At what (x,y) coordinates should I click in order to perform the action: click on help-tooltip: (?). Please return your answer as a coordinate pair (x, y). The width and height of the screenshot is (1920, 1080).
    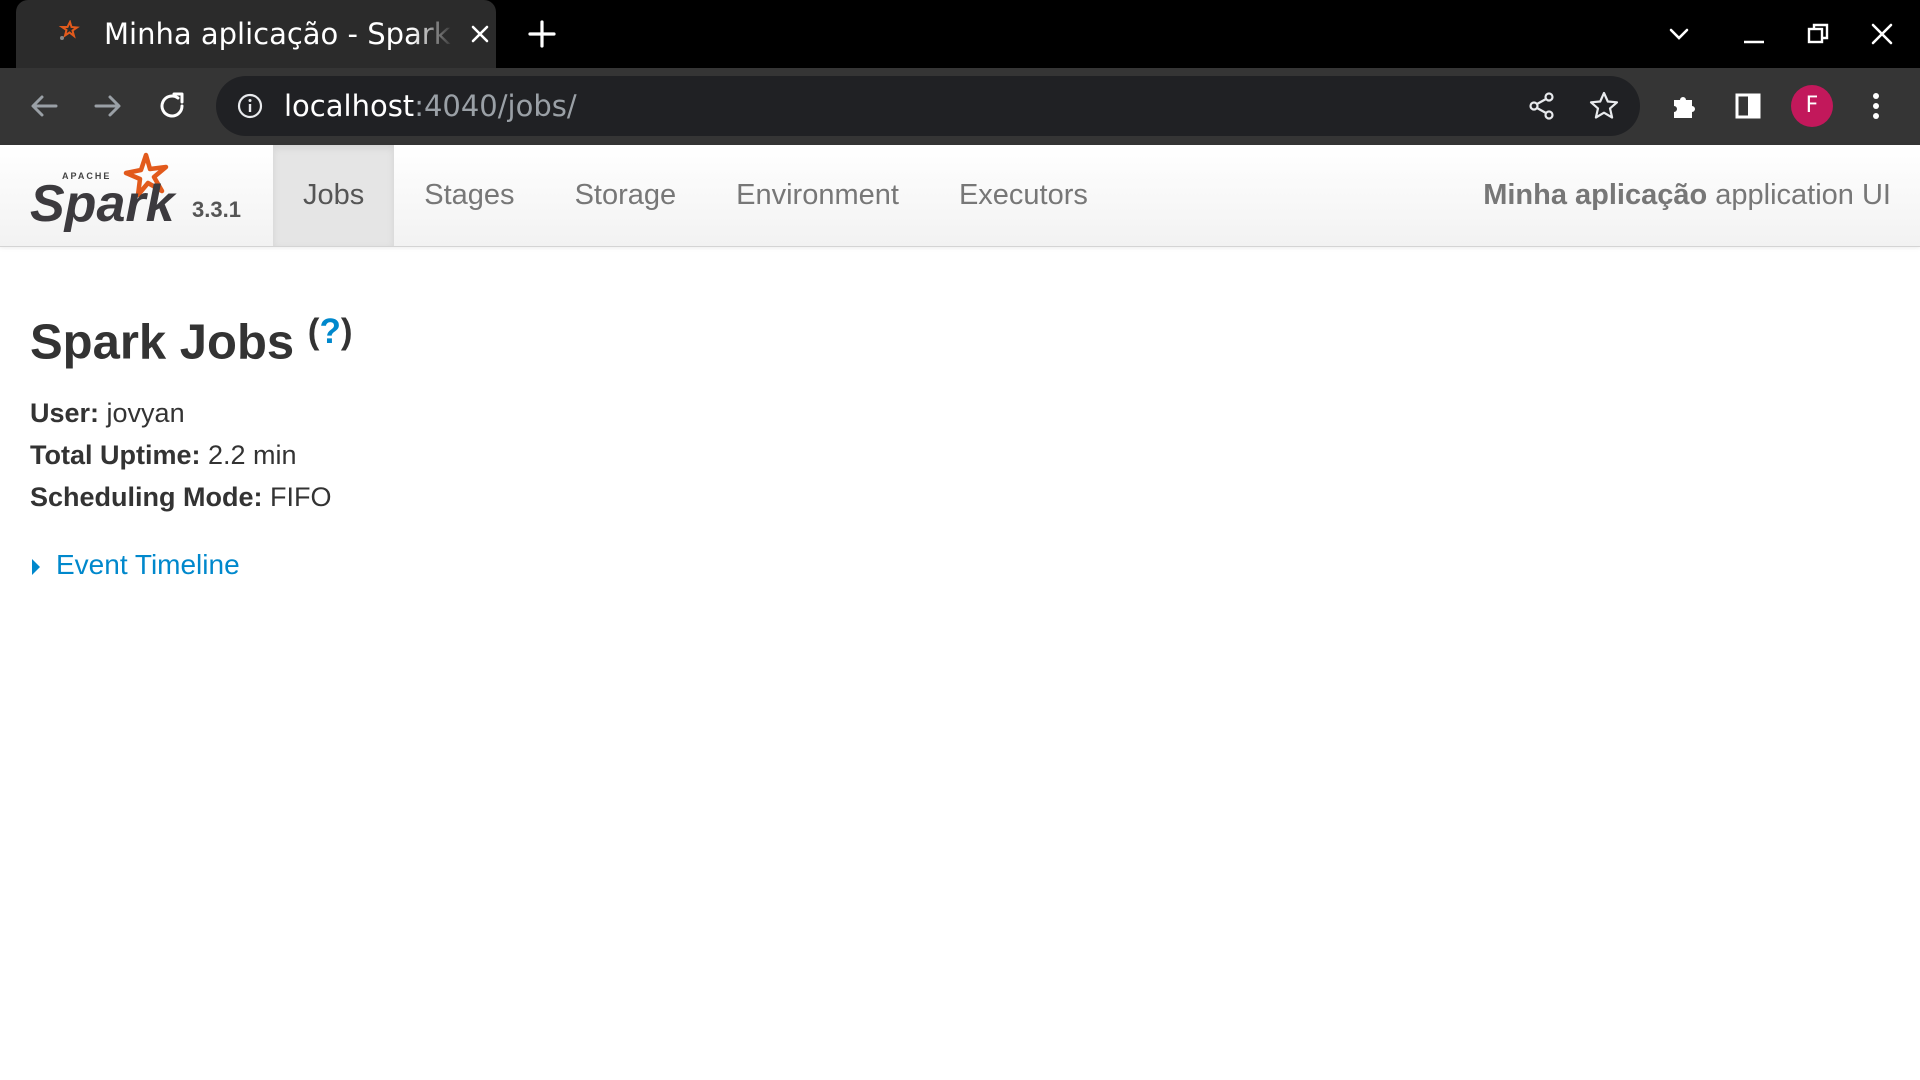
    Looking at the image, I should click on (330, 331).